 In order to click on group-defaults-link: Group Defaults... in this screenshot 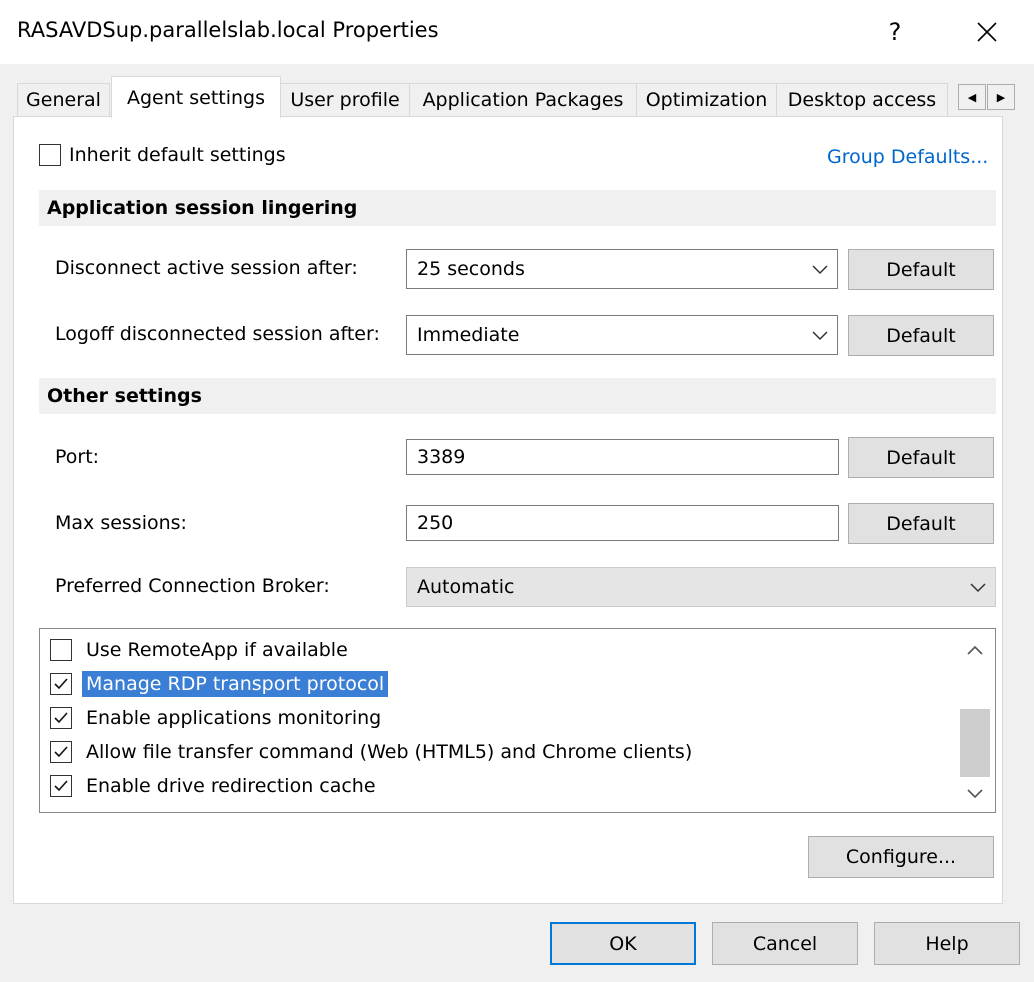, I will do `click(907, 157)`.